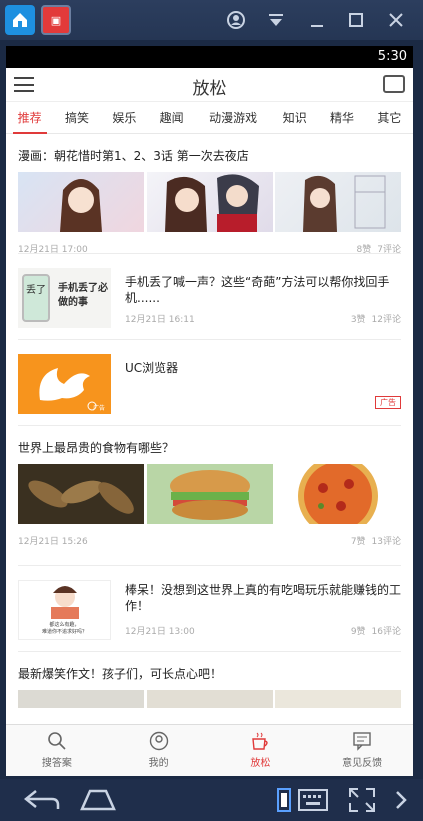 This screenshot has height=821, width=423. I want to click on nav-mine: 我的, so click(159, 750).